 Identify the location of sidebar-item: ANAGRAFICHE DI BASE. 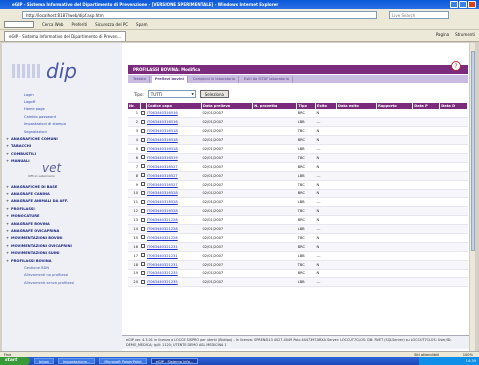
(62, 186).